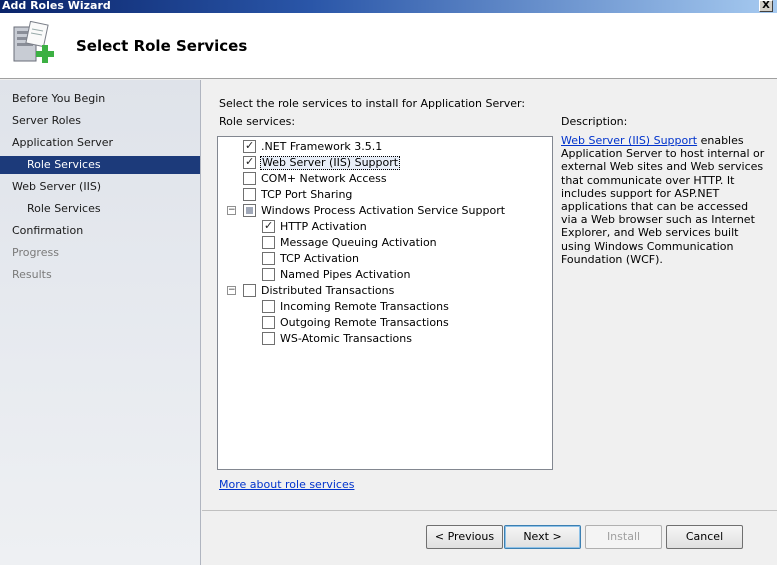 Image resolution: width=777 pixels, height=565 pixels. Describe the element at coordinates (257, 121) in the screenshot. I see `role-services-label: Role services:` at that location.